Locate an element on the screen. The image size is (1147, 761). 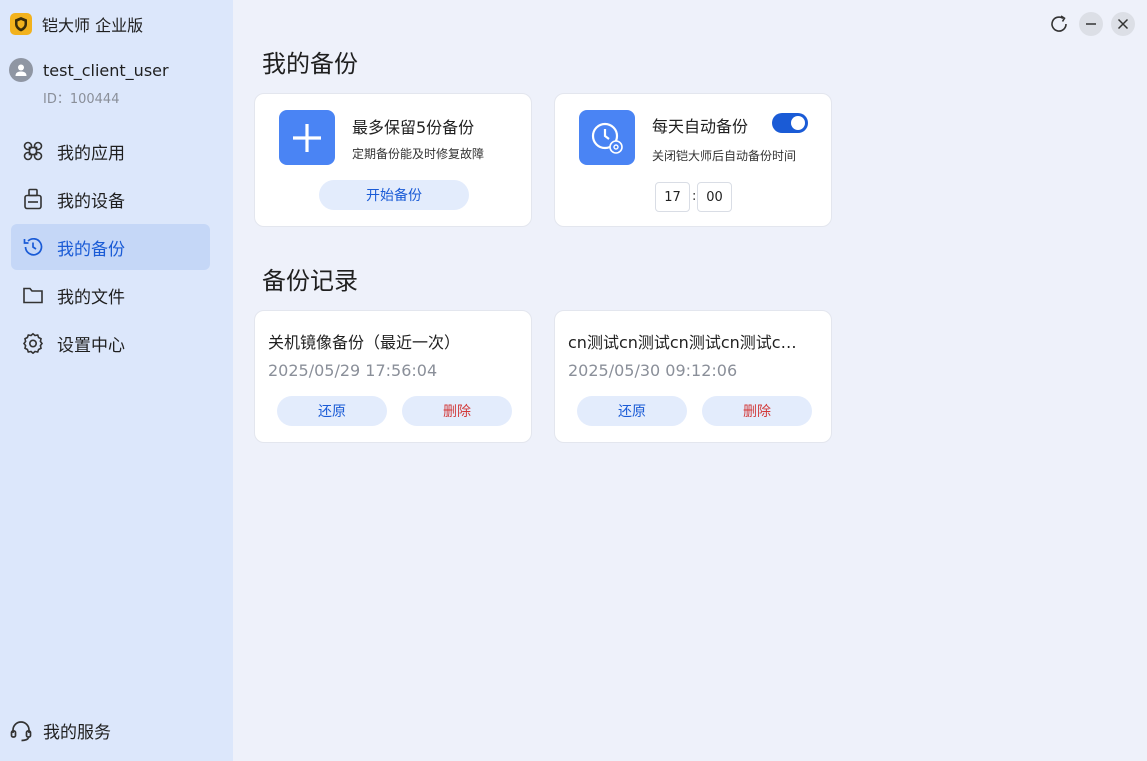
auto-backup-title: 每天自动备份 is located at coordinates (700, 126).